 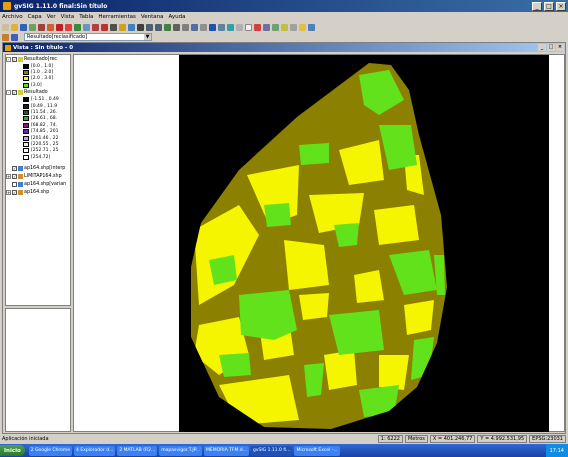 What do you see at coordinates (560, 47) in the screenshot?
I see `view-close-button: ×` at bounding box center [560, 47].